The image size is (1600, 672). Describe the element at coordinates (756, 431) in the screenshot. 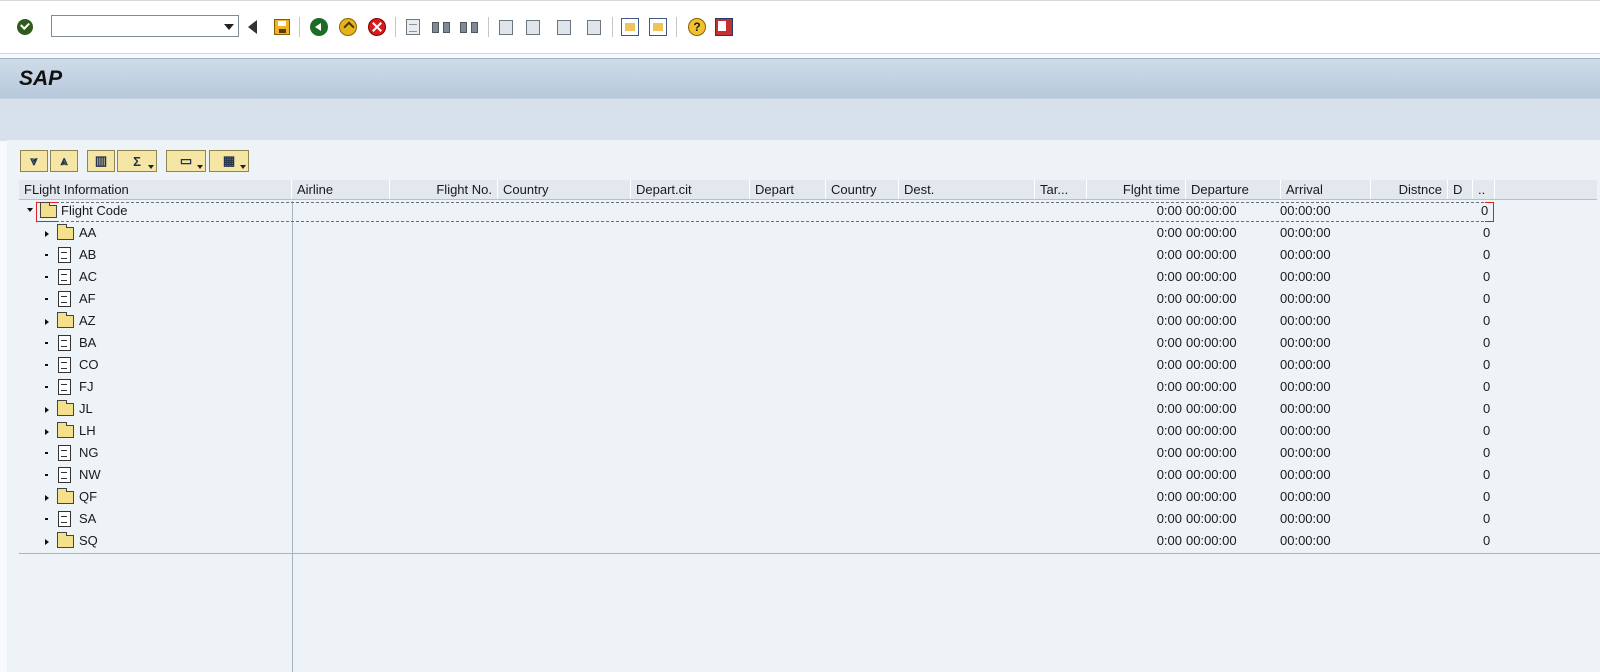

I see `tree-row: LH 0:00 00:00:00 00:00:00 0` at that location.